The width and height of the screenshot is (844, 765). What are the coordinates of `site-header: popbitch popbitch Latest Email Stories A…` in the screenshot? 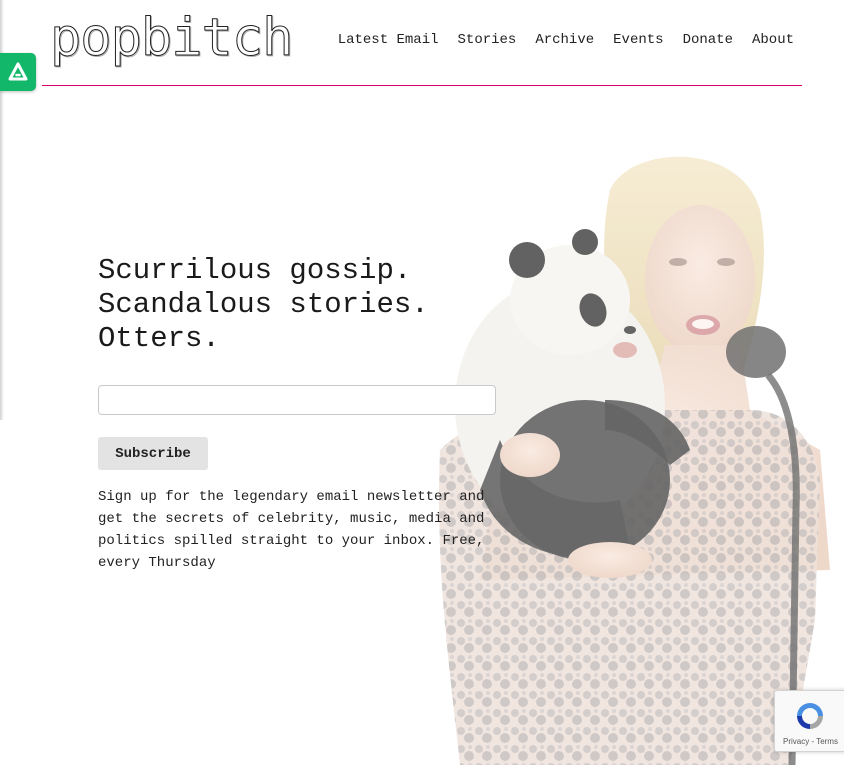 It's located at (422, 43).